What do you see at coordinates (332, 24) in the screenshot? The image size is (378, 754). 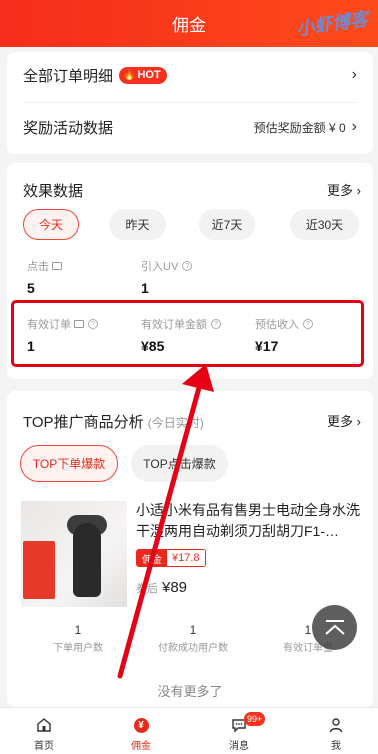 I see `watermark: 小虾博客` at bounding box center [332, 24].